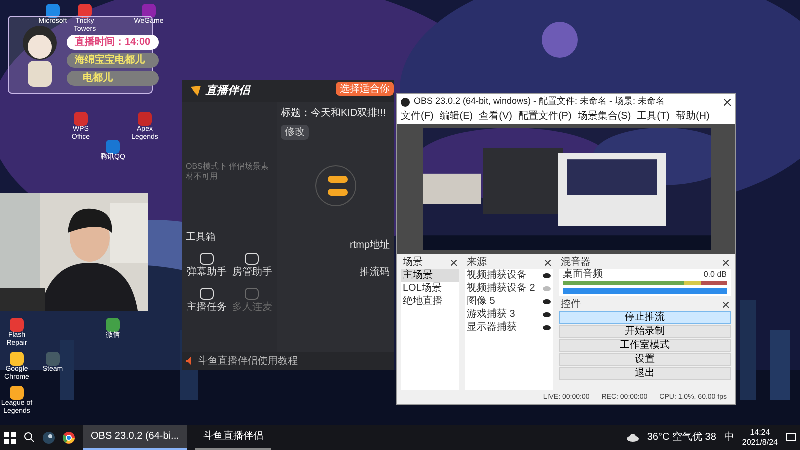 The image size is (800, 450). I want to click on steam-icon, so click(49, 438).